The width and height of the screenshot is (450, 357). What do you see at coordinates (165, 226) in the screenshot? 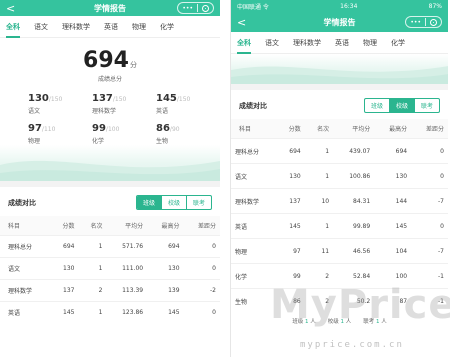
I see `column-header: 最高分` at bounding box center [165, 226].